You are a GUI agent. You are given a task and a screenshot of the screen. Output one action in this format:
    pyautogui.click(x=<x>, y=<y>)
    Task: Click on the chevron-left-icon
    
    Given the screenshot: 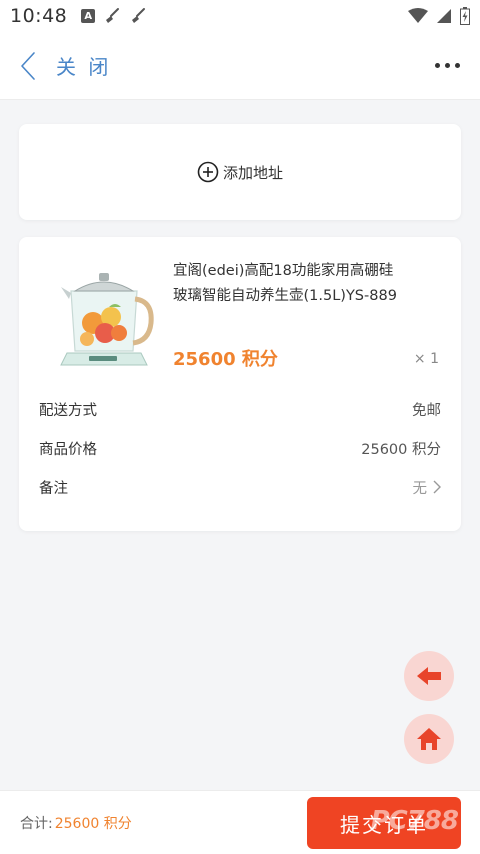 What is the action you would take?
    pyautogui.click(x=28, y=65)
    